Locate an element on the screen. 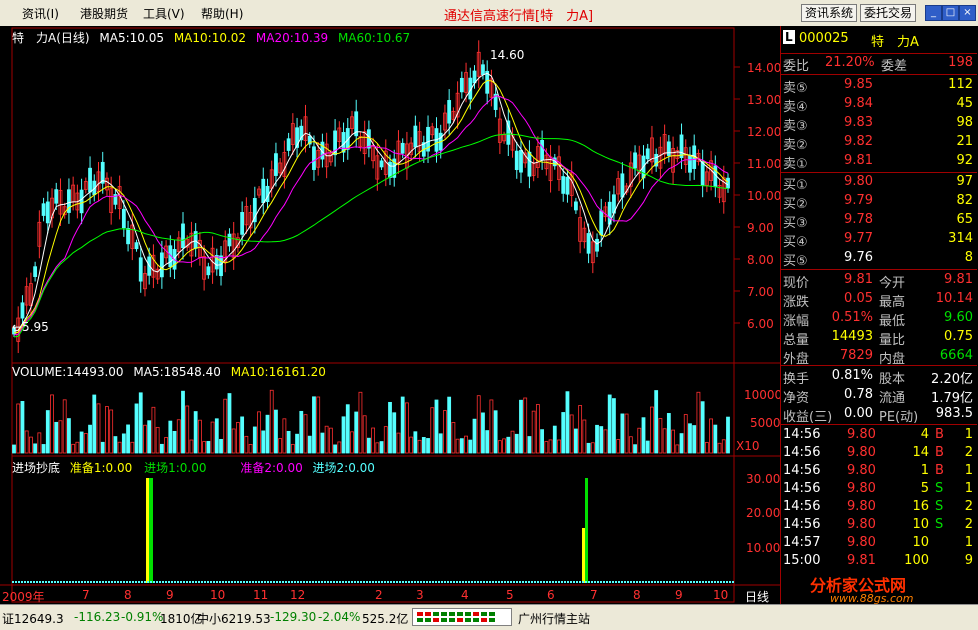 Image resolution: width=978 pixels, height=630 pixels. tick-side: S is located at coordinates (939, 506).